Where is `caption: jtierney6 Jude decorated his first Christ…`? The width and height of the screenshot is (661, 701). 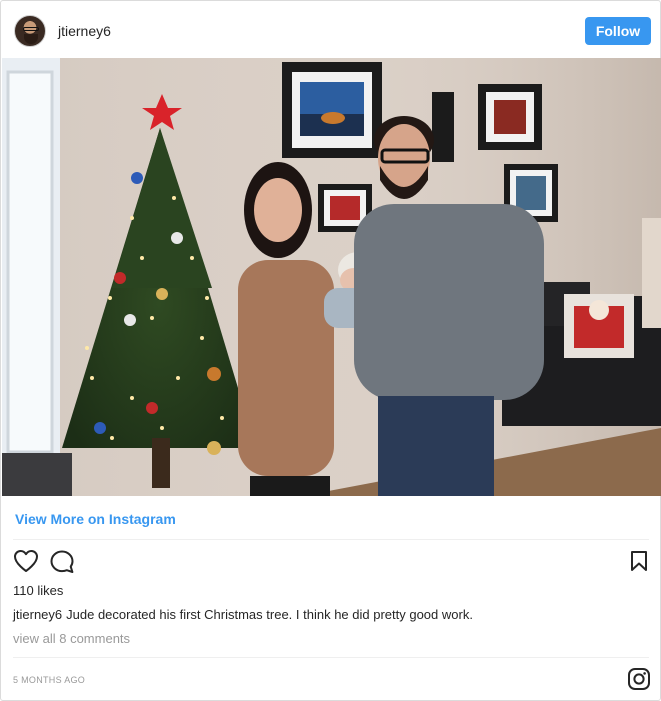 caption: jtierney6 Jude decorated his first Christ… is located at coordinates (243, 614).